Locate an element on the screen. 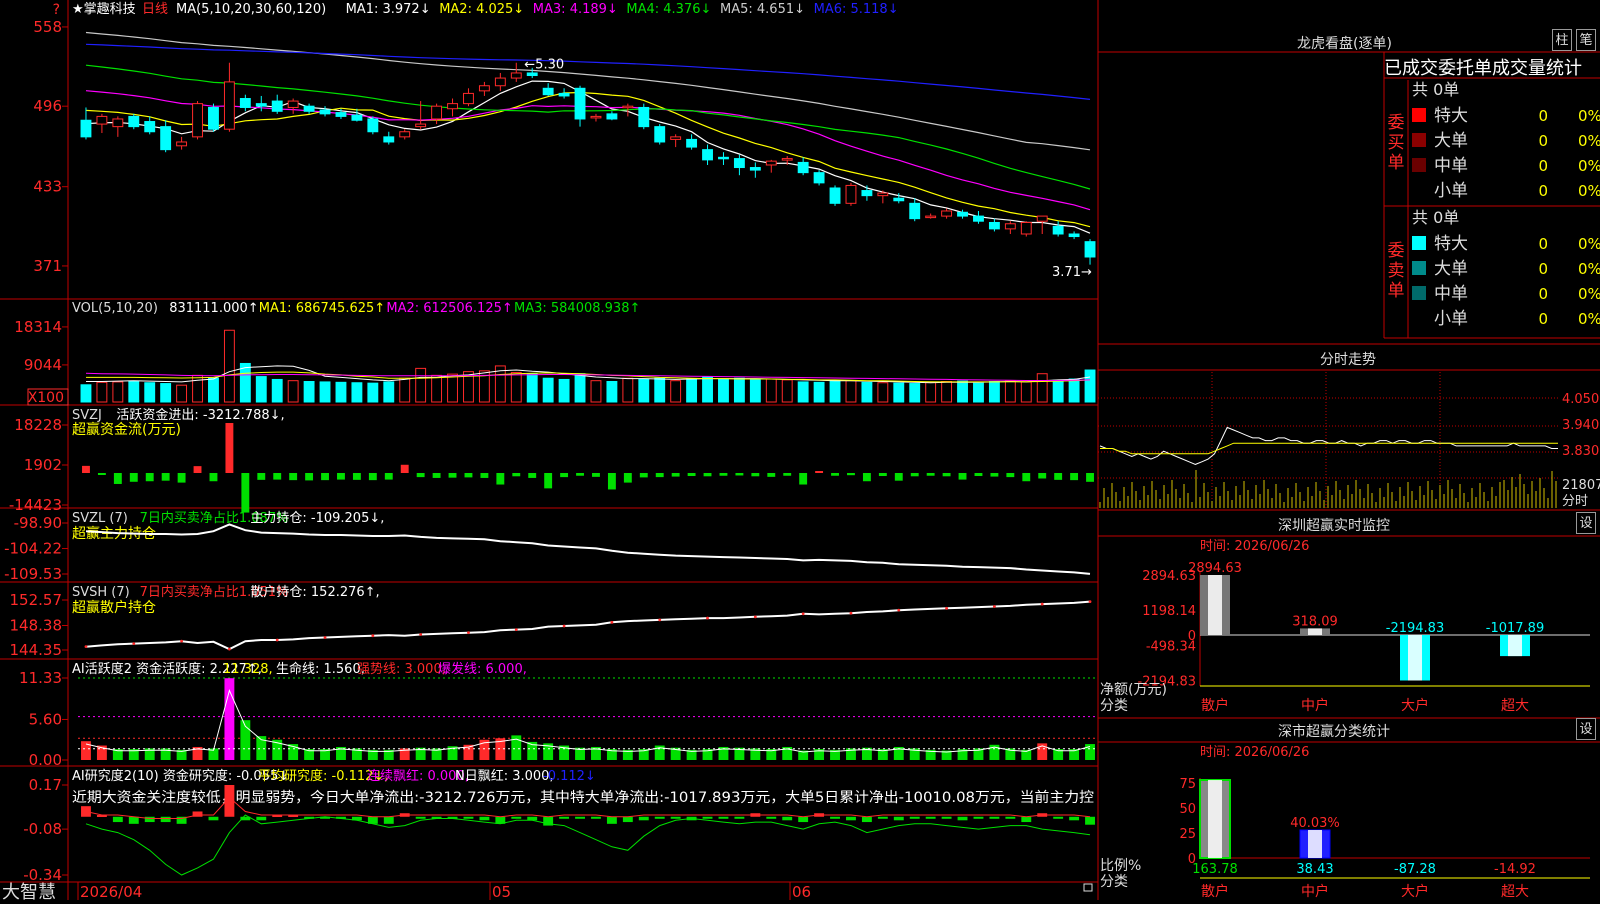 This screenshot has width=1600, height=904. bar-mode-button: 柱 is located at coordinates (1562, 40).